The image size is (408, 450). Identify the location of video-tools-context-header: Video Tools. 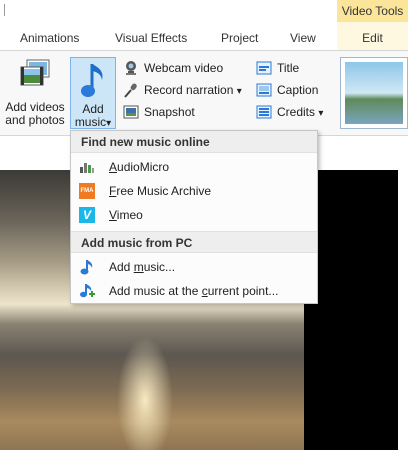
(372, 11).